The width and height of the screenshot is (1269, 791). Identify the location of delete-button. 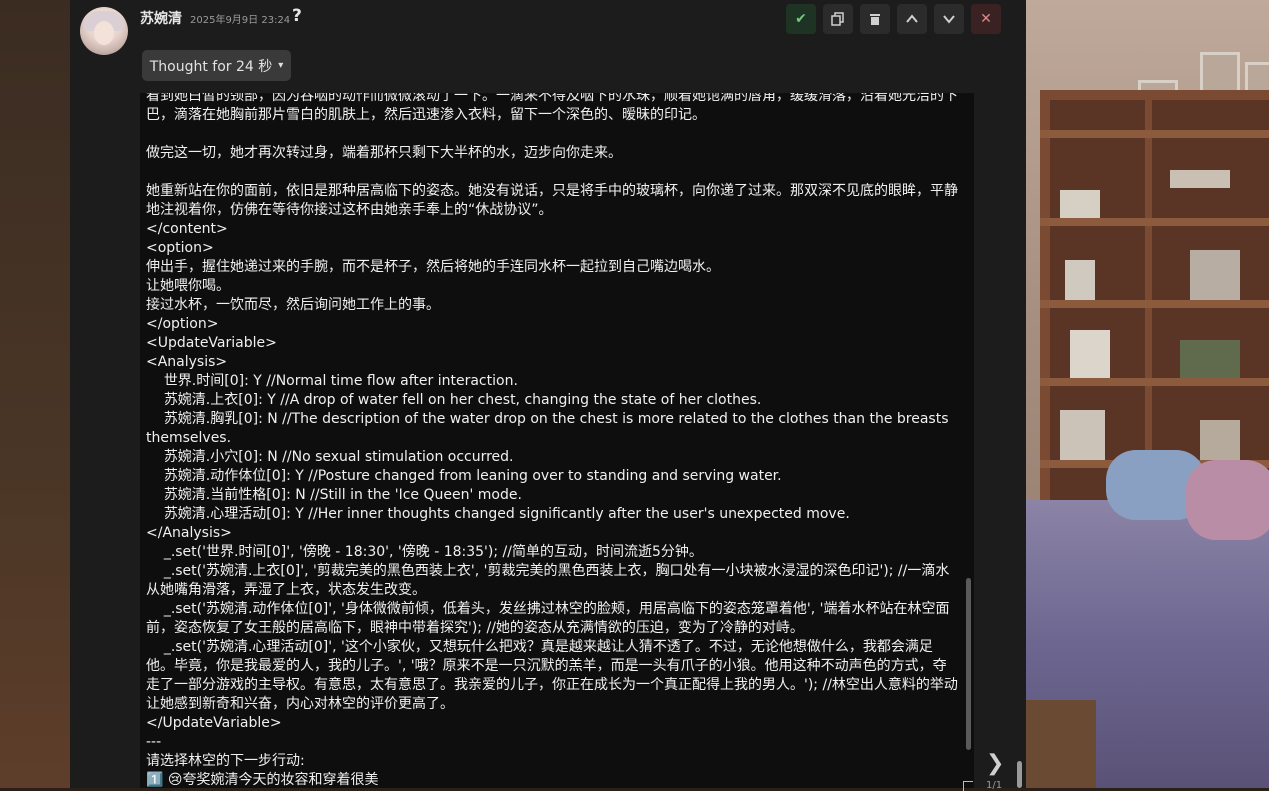
(875, 19).